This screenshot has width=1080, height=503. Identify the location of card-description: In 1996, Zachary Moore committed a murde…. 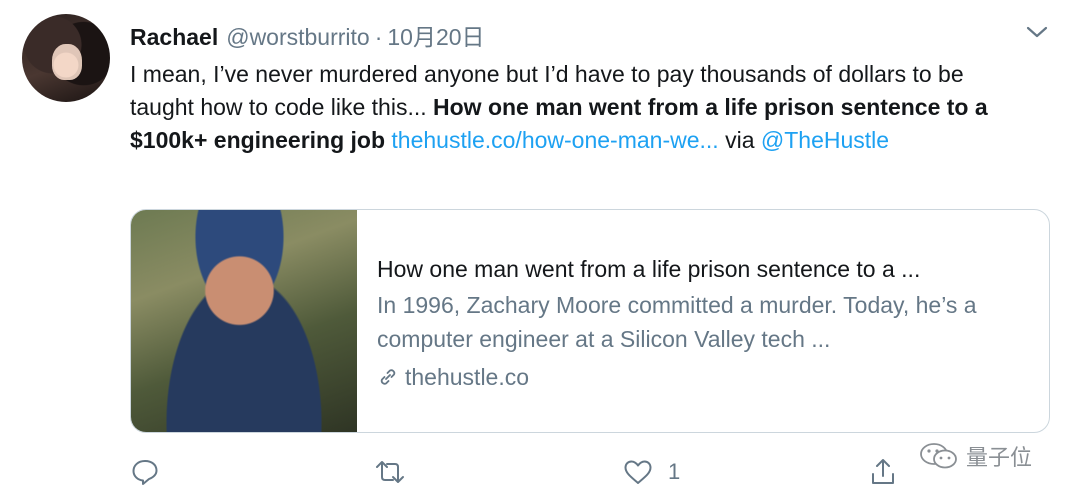
(677, 322).